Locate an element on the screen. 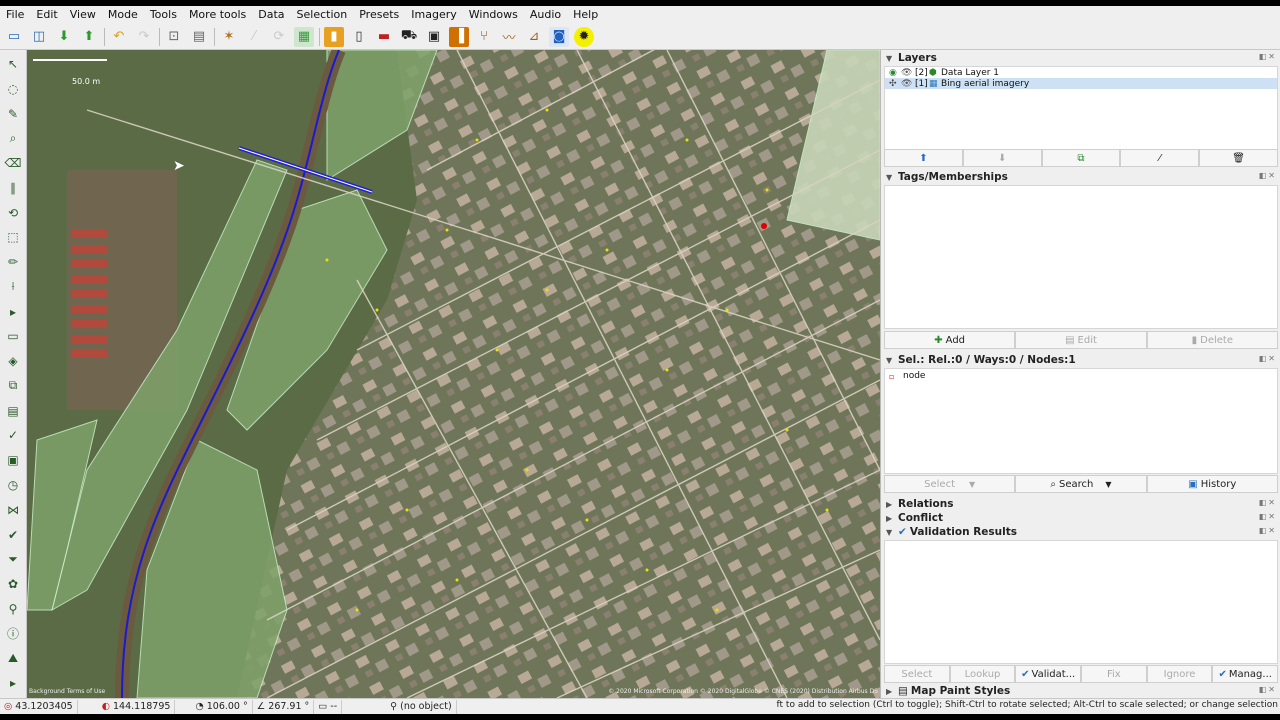 The height and width of the screenshot is (720, 1280). preferences-icon: ▤ is located at coordinates (199, 37).